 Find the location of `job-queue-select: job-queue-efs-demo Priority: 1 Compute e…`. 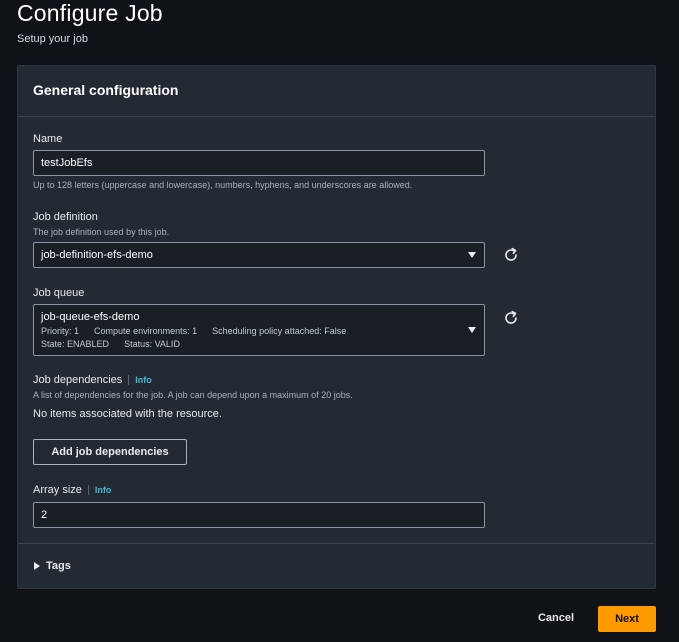

job-queue-select: job-queue-efs-demo Priority: 1 Compute e… is located at coordinates (259, 330).